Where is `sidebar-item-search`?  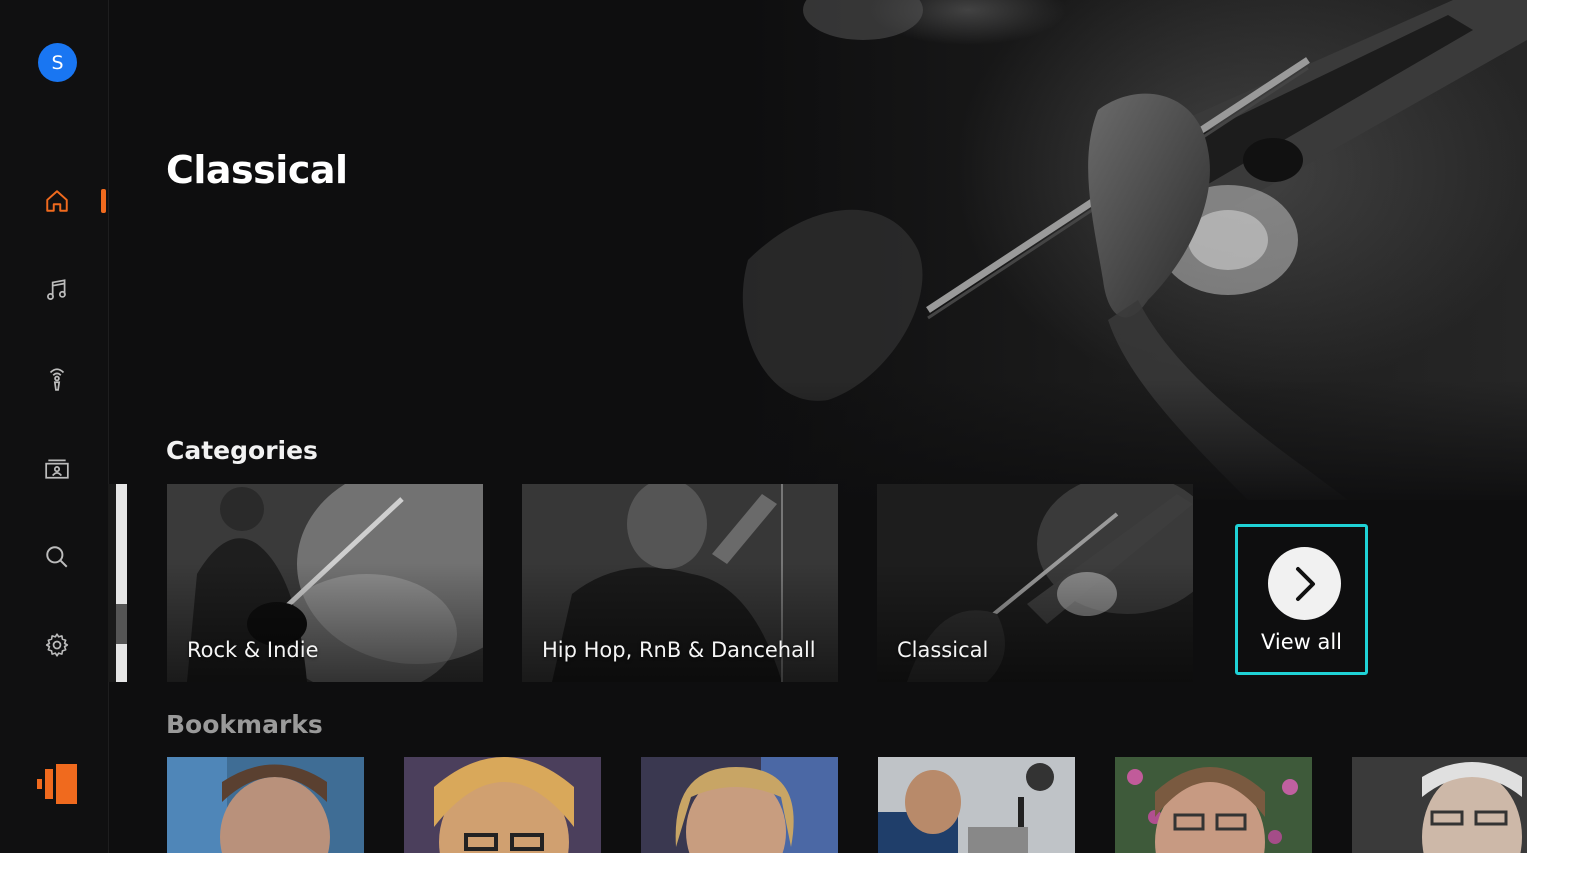
sidebar-item-search is located at coordinates (57, 557).